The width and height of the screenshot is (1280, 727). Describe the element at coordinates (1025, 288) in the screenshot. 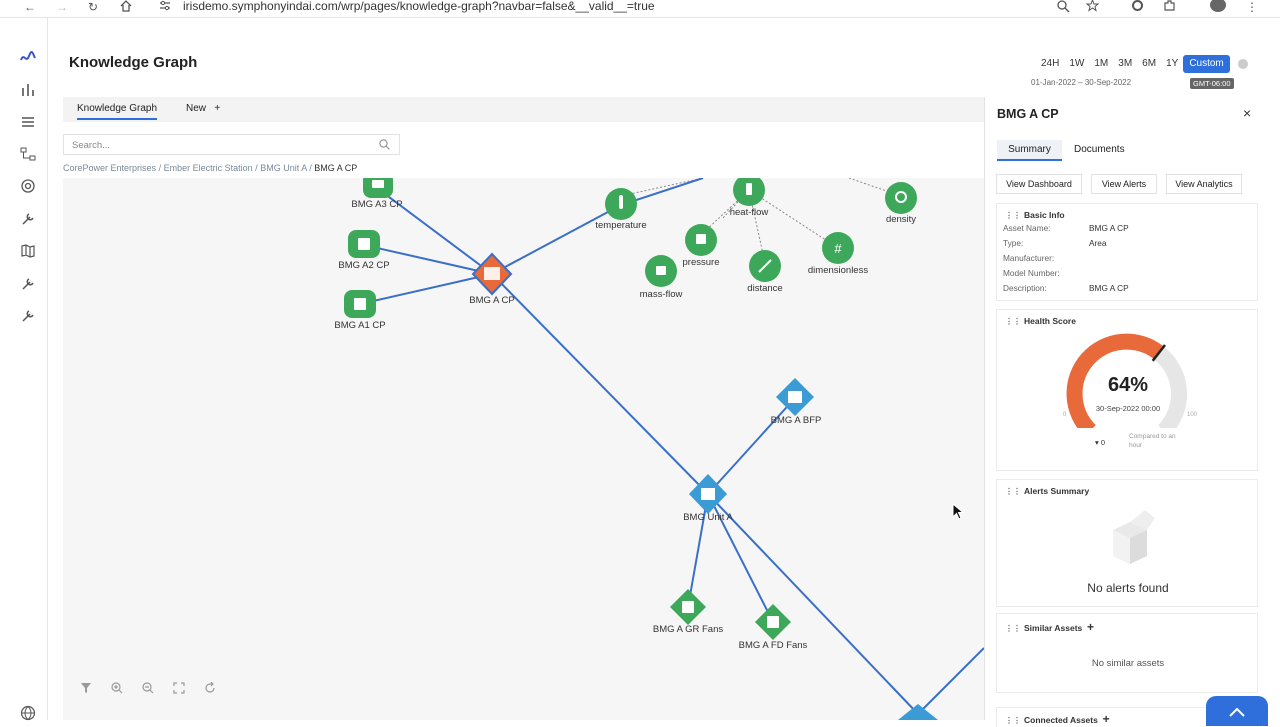

I see `info-label: Description:` at that location.